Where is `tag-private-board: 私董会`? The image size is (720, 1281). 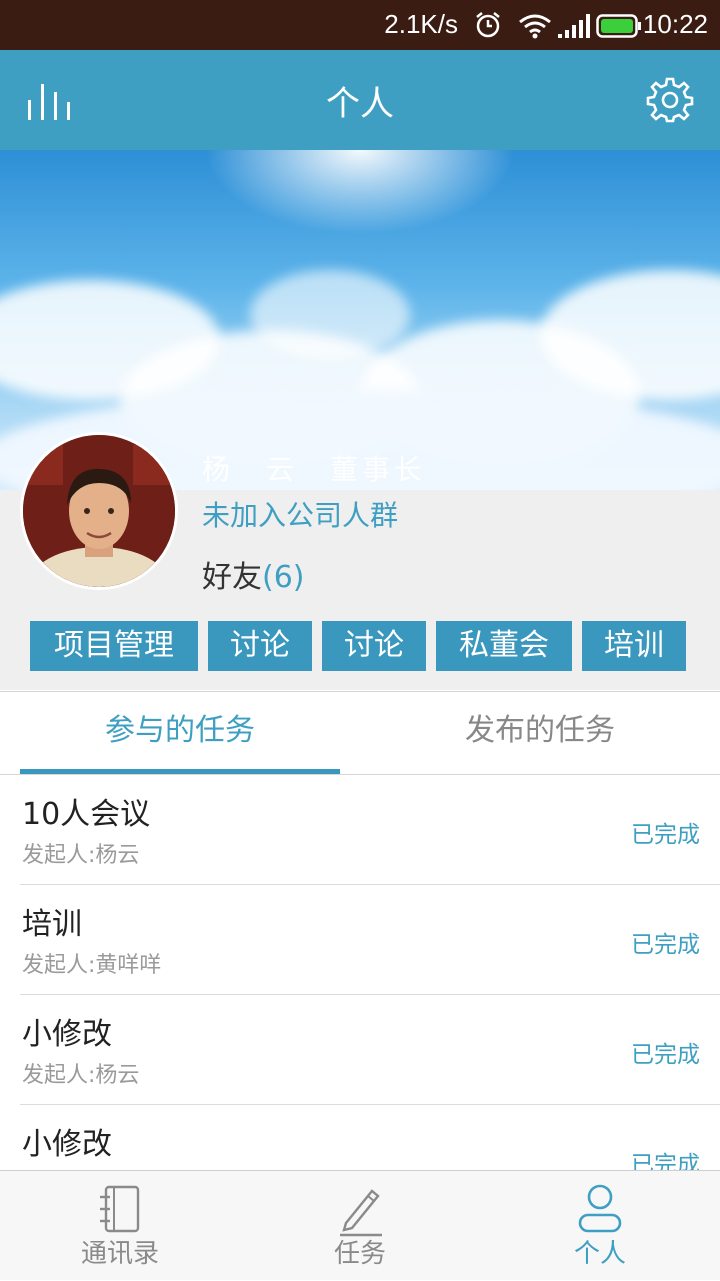
tag-private-board: 私董会 is located at coordinates (504, 646).